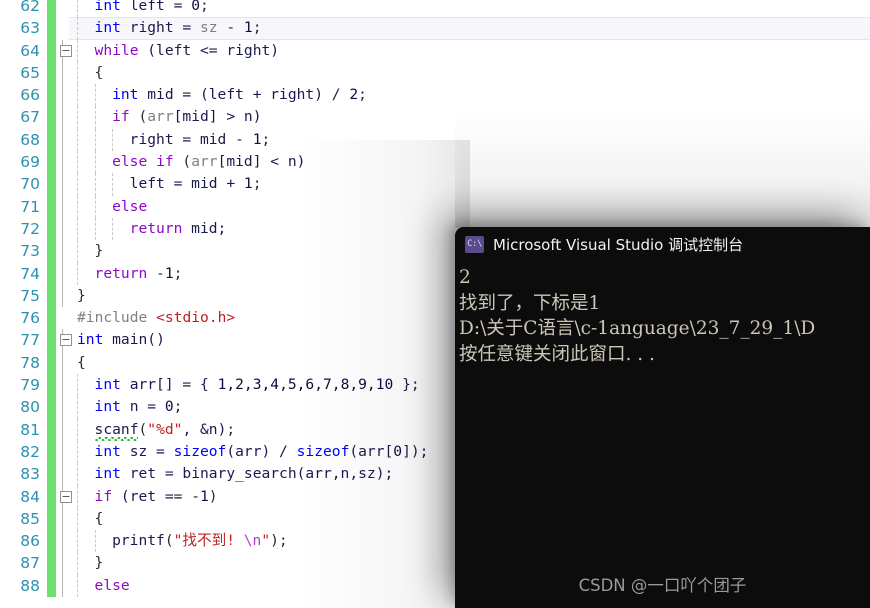  I want to click on code-line-text: {, so click(77, 363).